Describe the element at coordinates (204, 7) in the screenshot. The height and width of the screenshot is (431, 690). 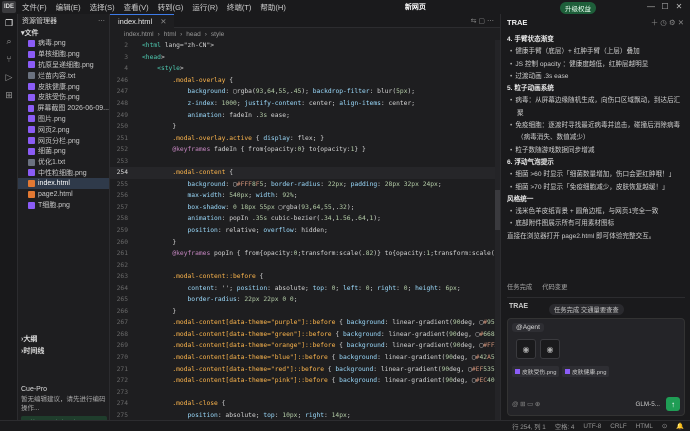
I see `menu-run: 运行(R)` at that location.